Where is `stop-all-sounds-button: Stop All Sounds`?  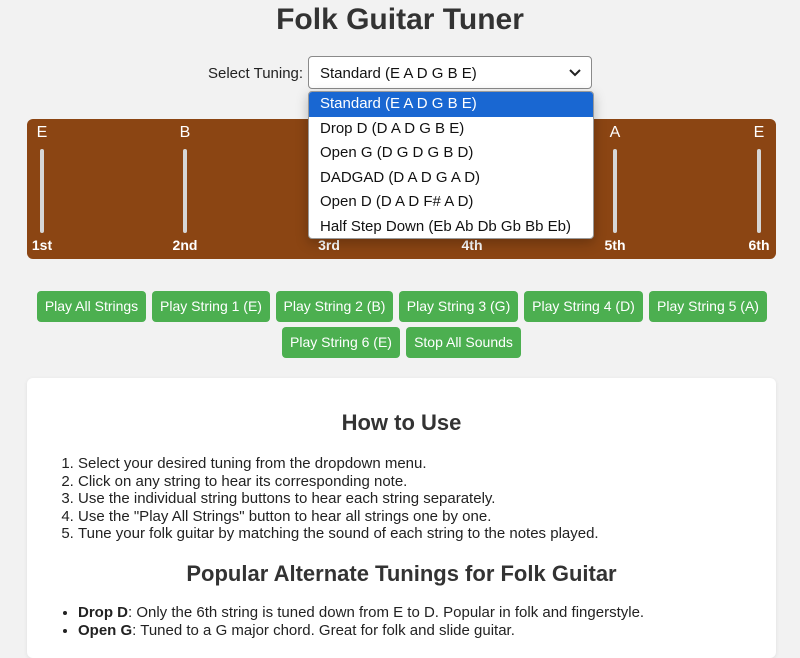 stop-all-sounds-button: Stop All Sounds is located at coordinates (463, 342).